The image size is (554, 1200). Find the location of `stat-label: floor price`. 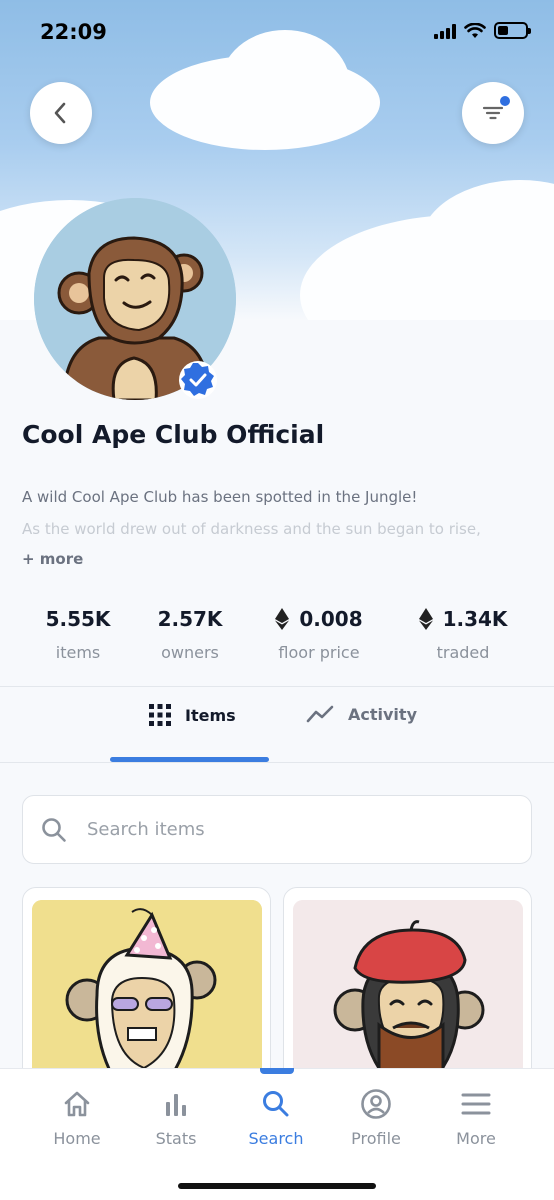

stat-label: floor price is located at coordinates (319, 652).